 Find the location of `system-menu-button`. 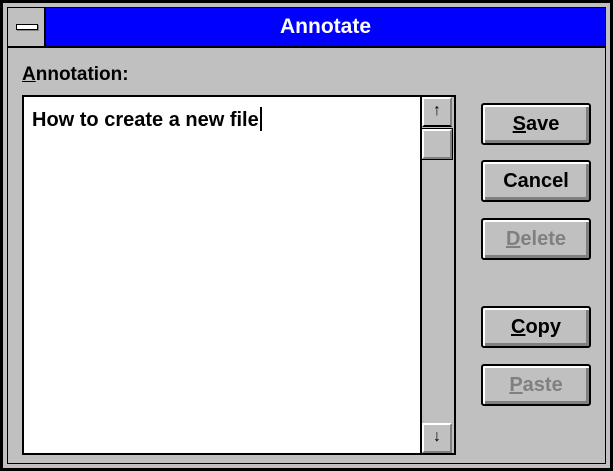

system-menu-button is located at coordinates (27, 27).